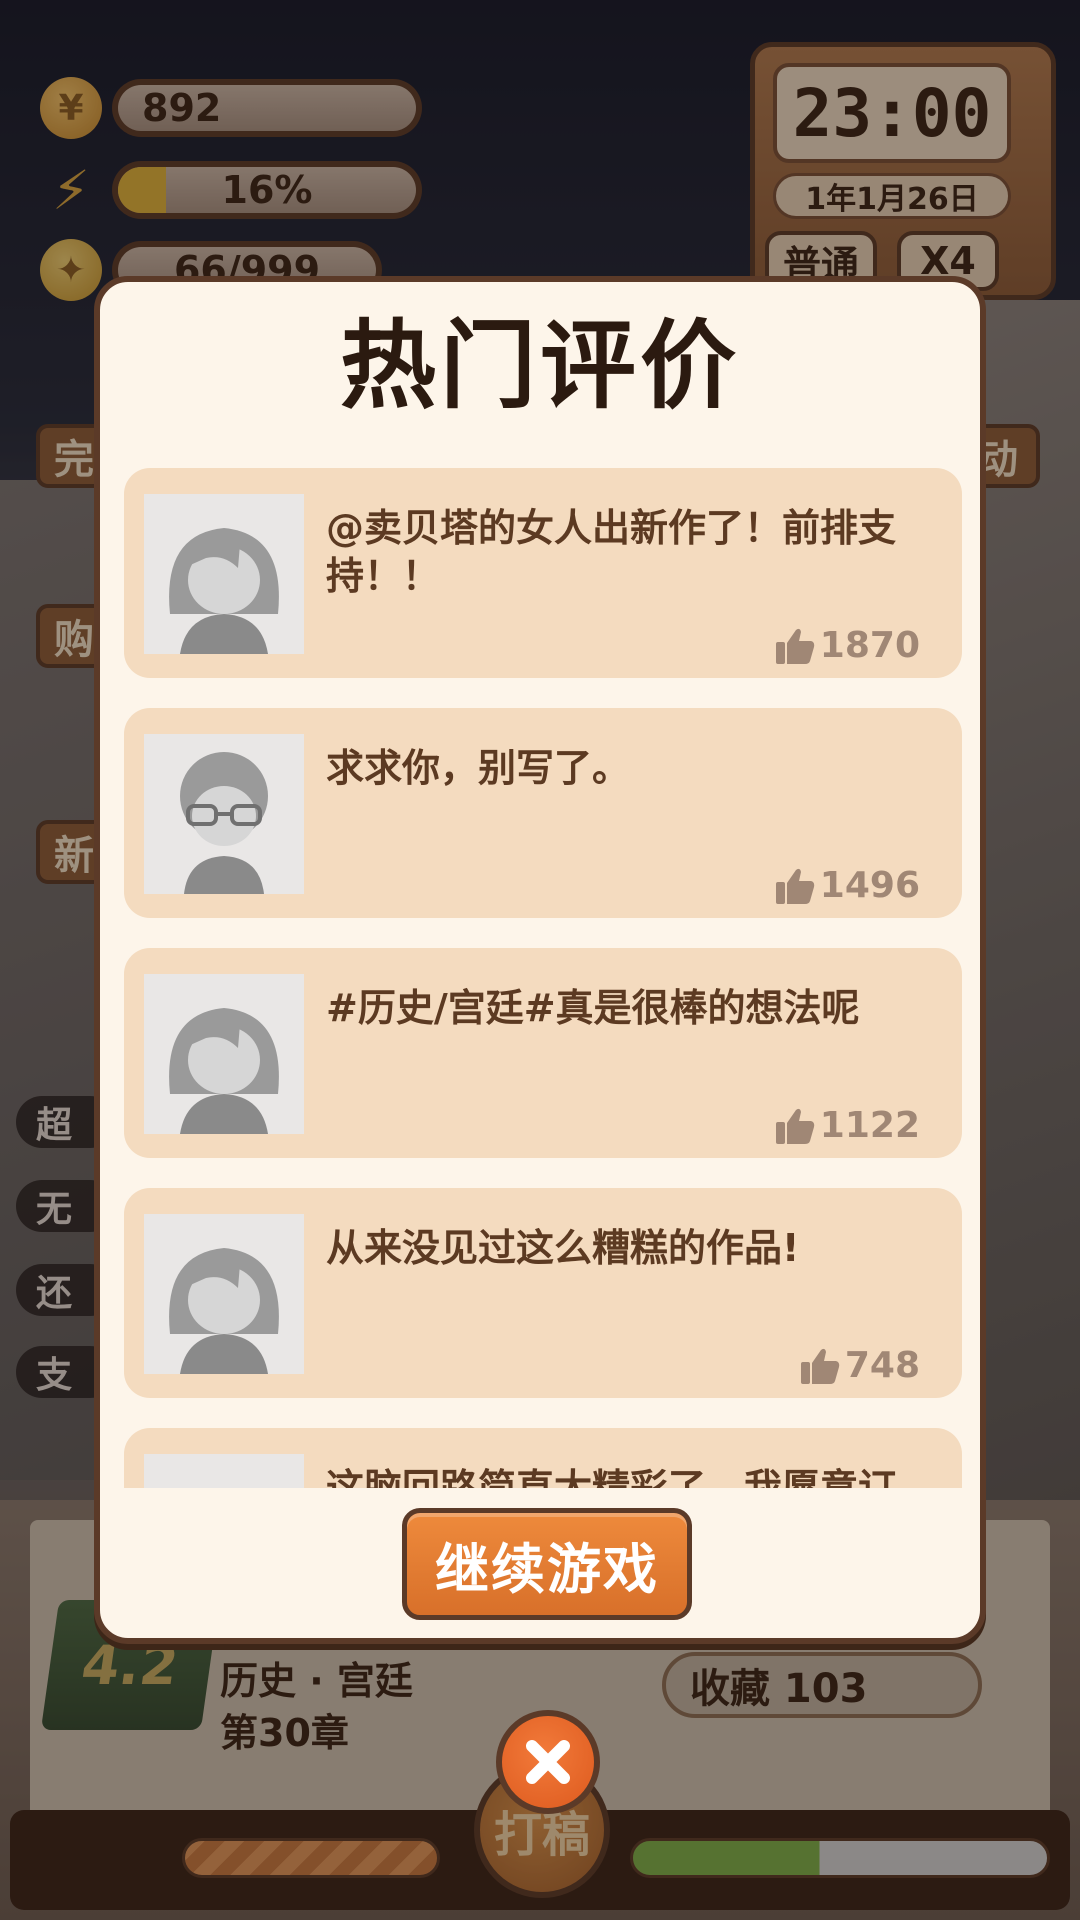  I want to click on like-count-value: 1122, so click(869, 1125).